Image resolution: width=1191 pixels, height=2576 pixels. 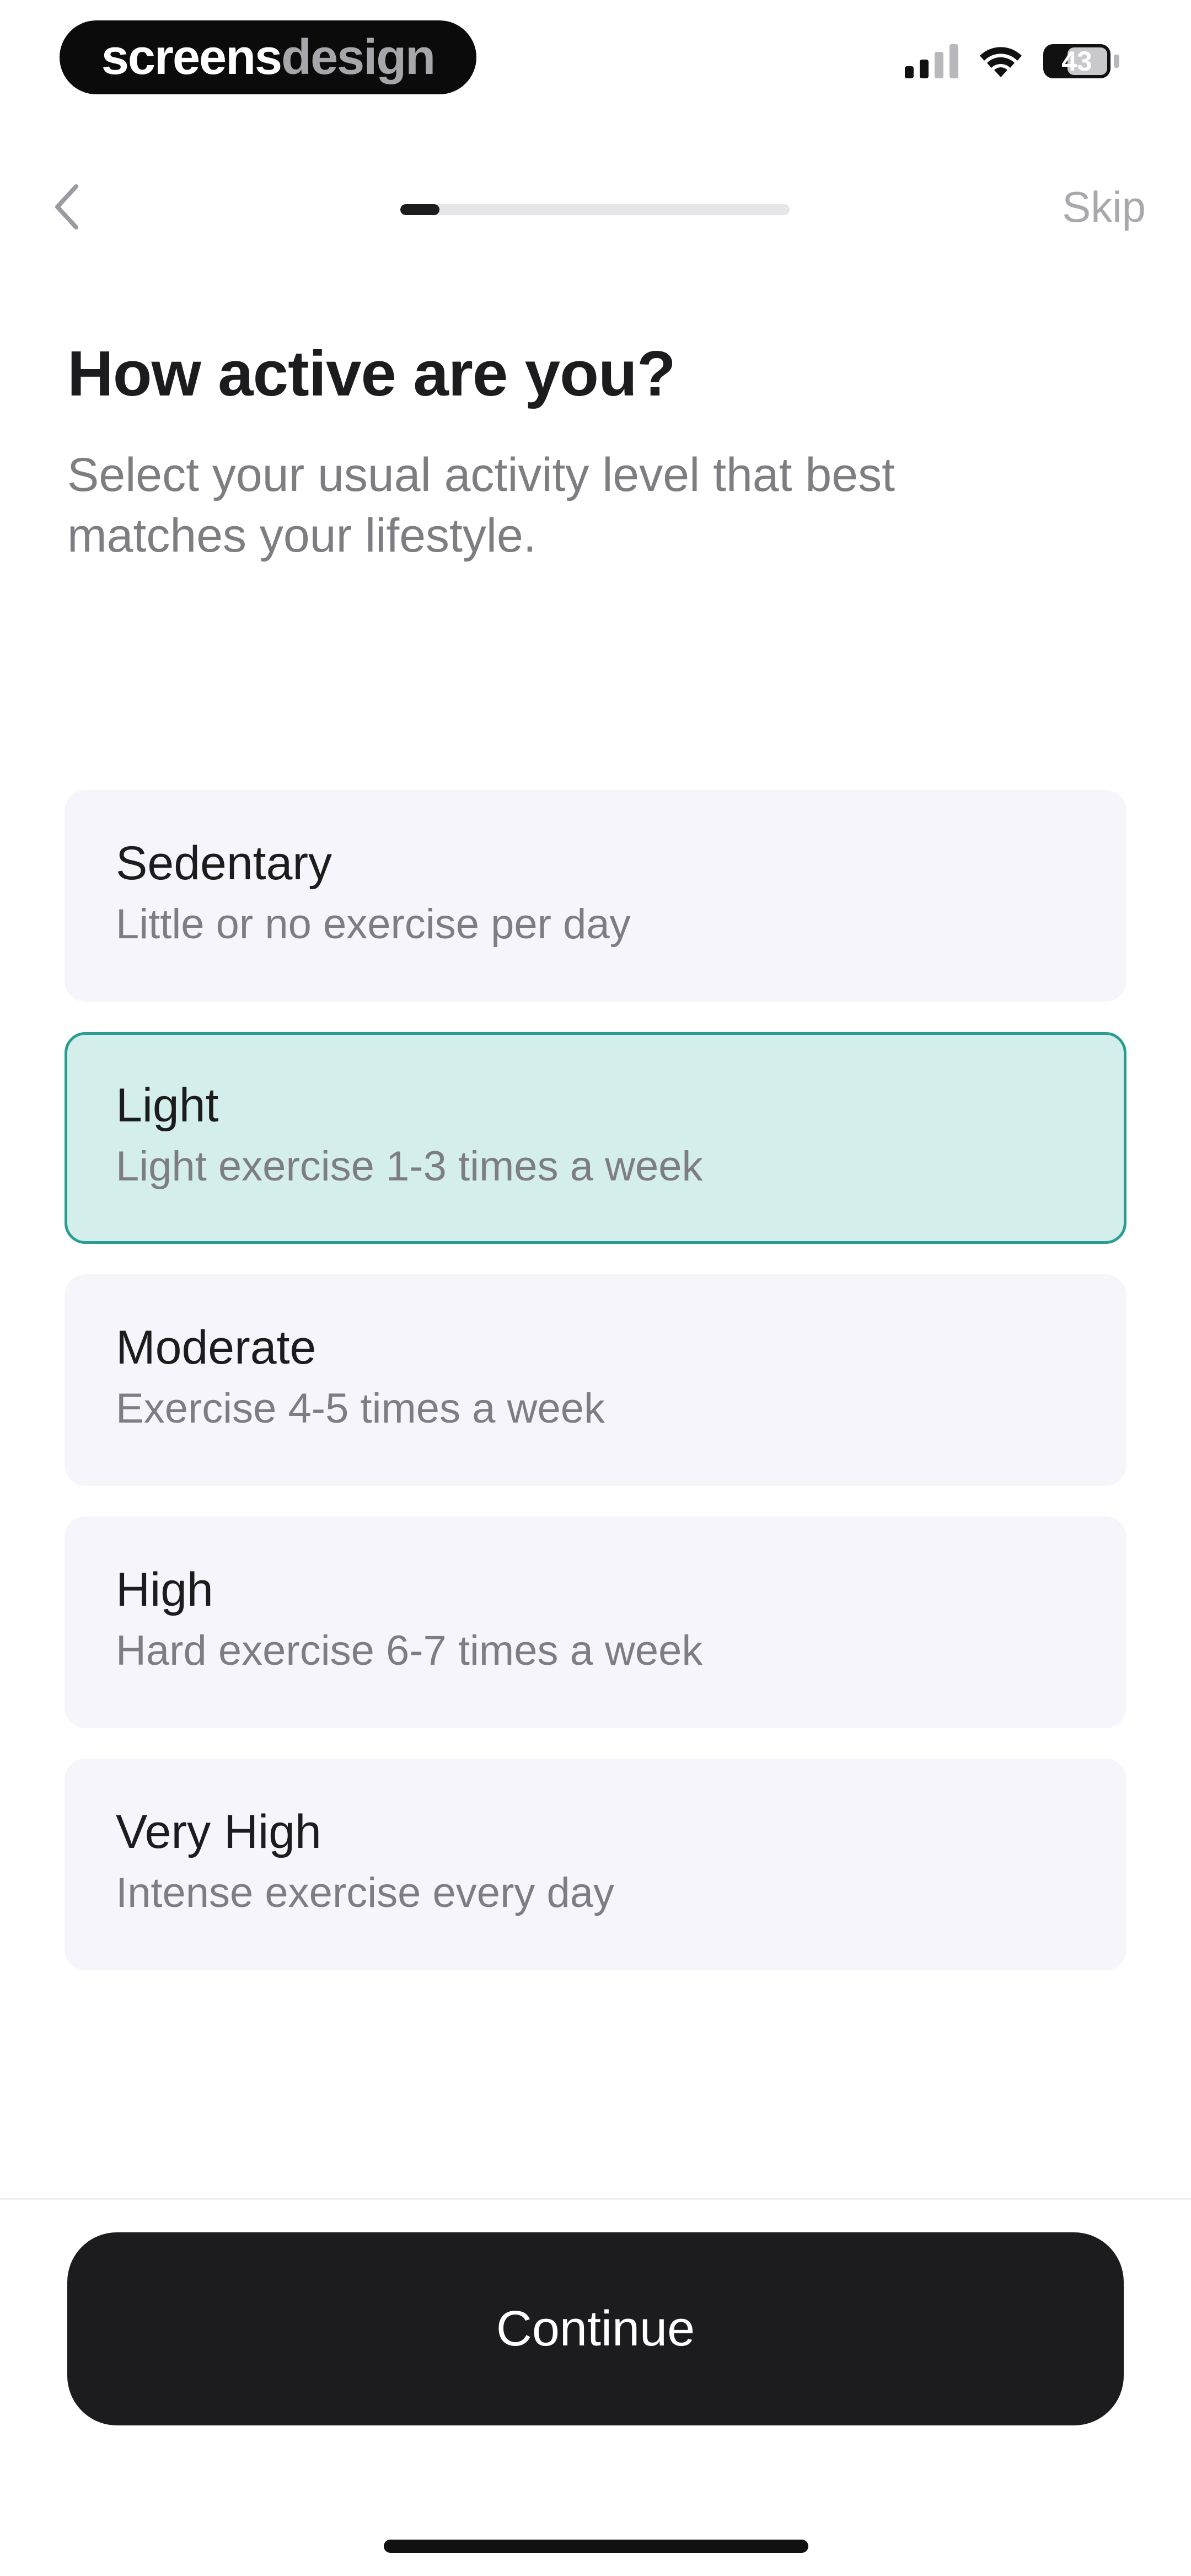 What do you see at coordinates (595, 1138) in the screenshot?
I see `option-light: Light Light exercise 1-3 times a week` at bounding box center [595, 1138].